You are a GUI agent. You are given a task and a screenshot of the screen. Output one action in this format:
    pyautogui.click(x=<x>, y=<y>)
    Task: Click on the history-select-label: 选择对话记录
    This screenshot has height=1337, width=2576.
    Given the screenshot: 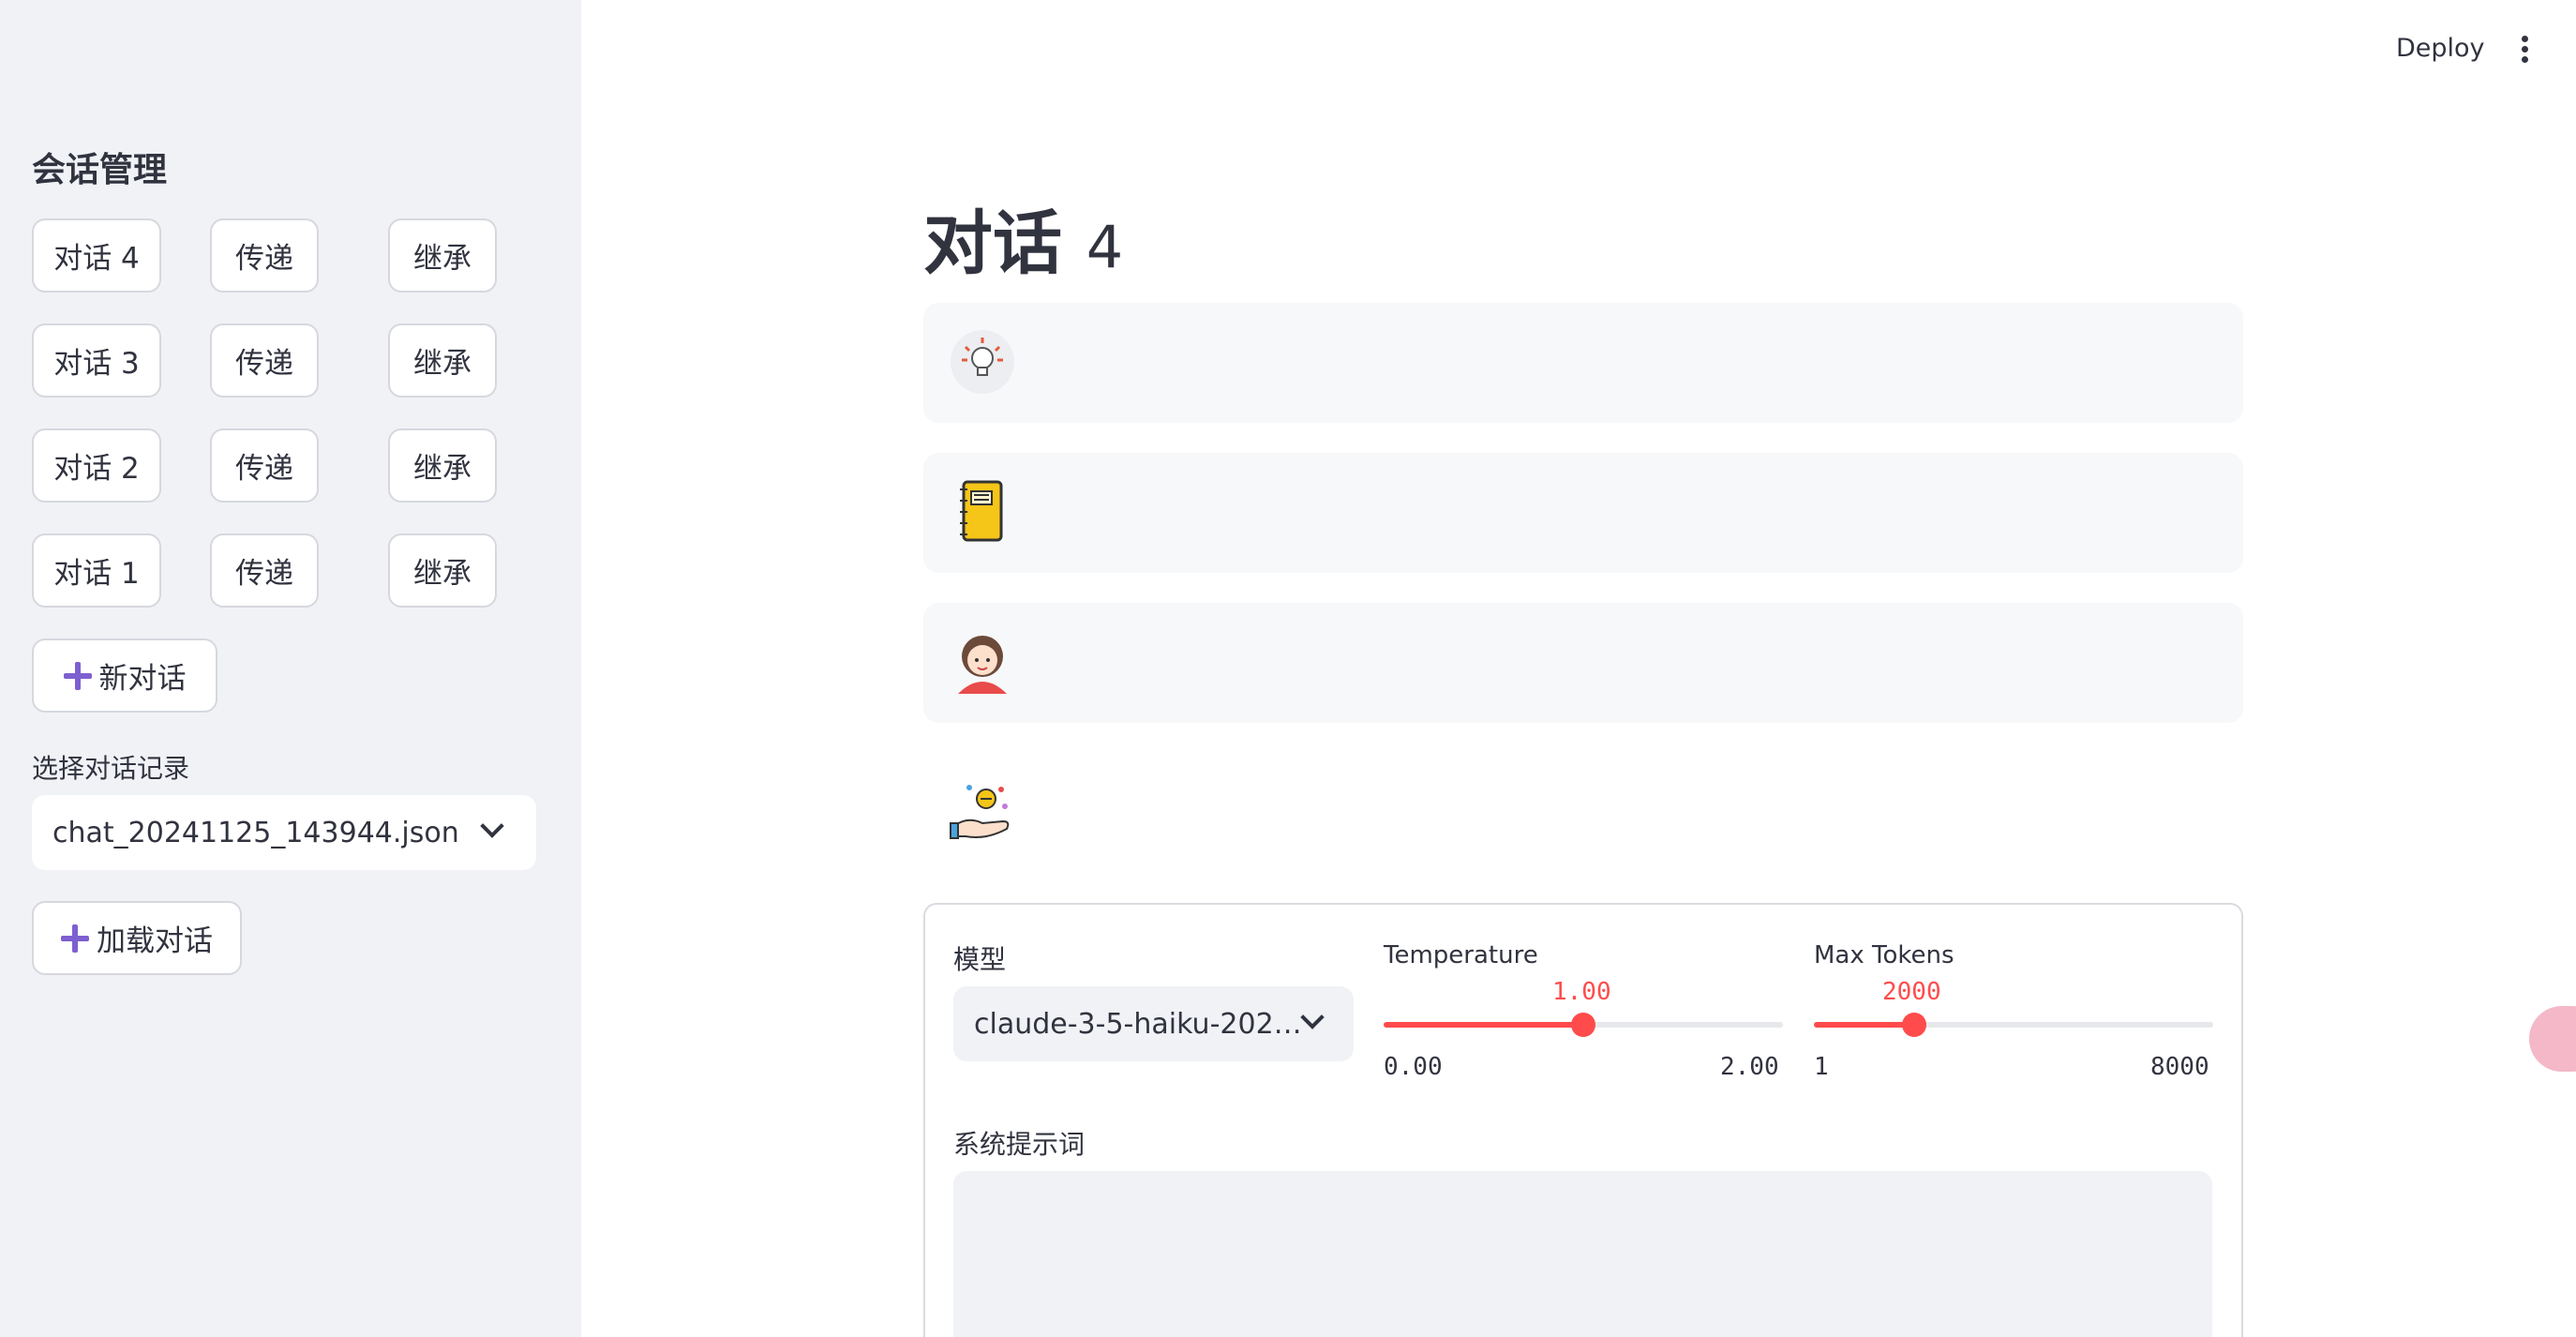 What is the action you would take?
    pyautogui.click(x=111, y=769)
    